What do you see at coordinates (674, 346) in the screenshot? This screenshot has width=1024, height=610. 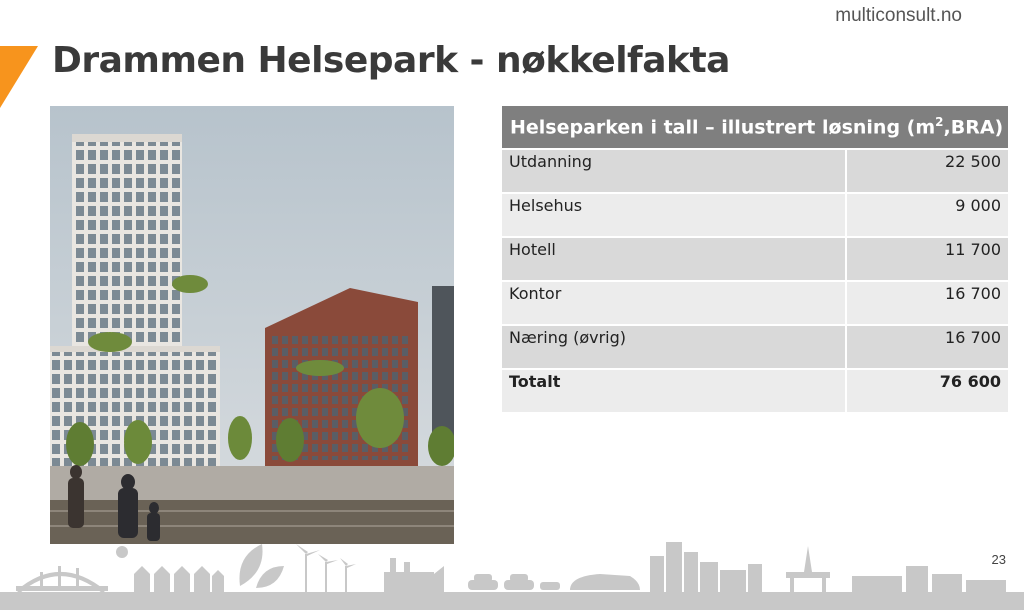 I see `row-label: Næring (øvrig)` at bounding box center [674, 346].